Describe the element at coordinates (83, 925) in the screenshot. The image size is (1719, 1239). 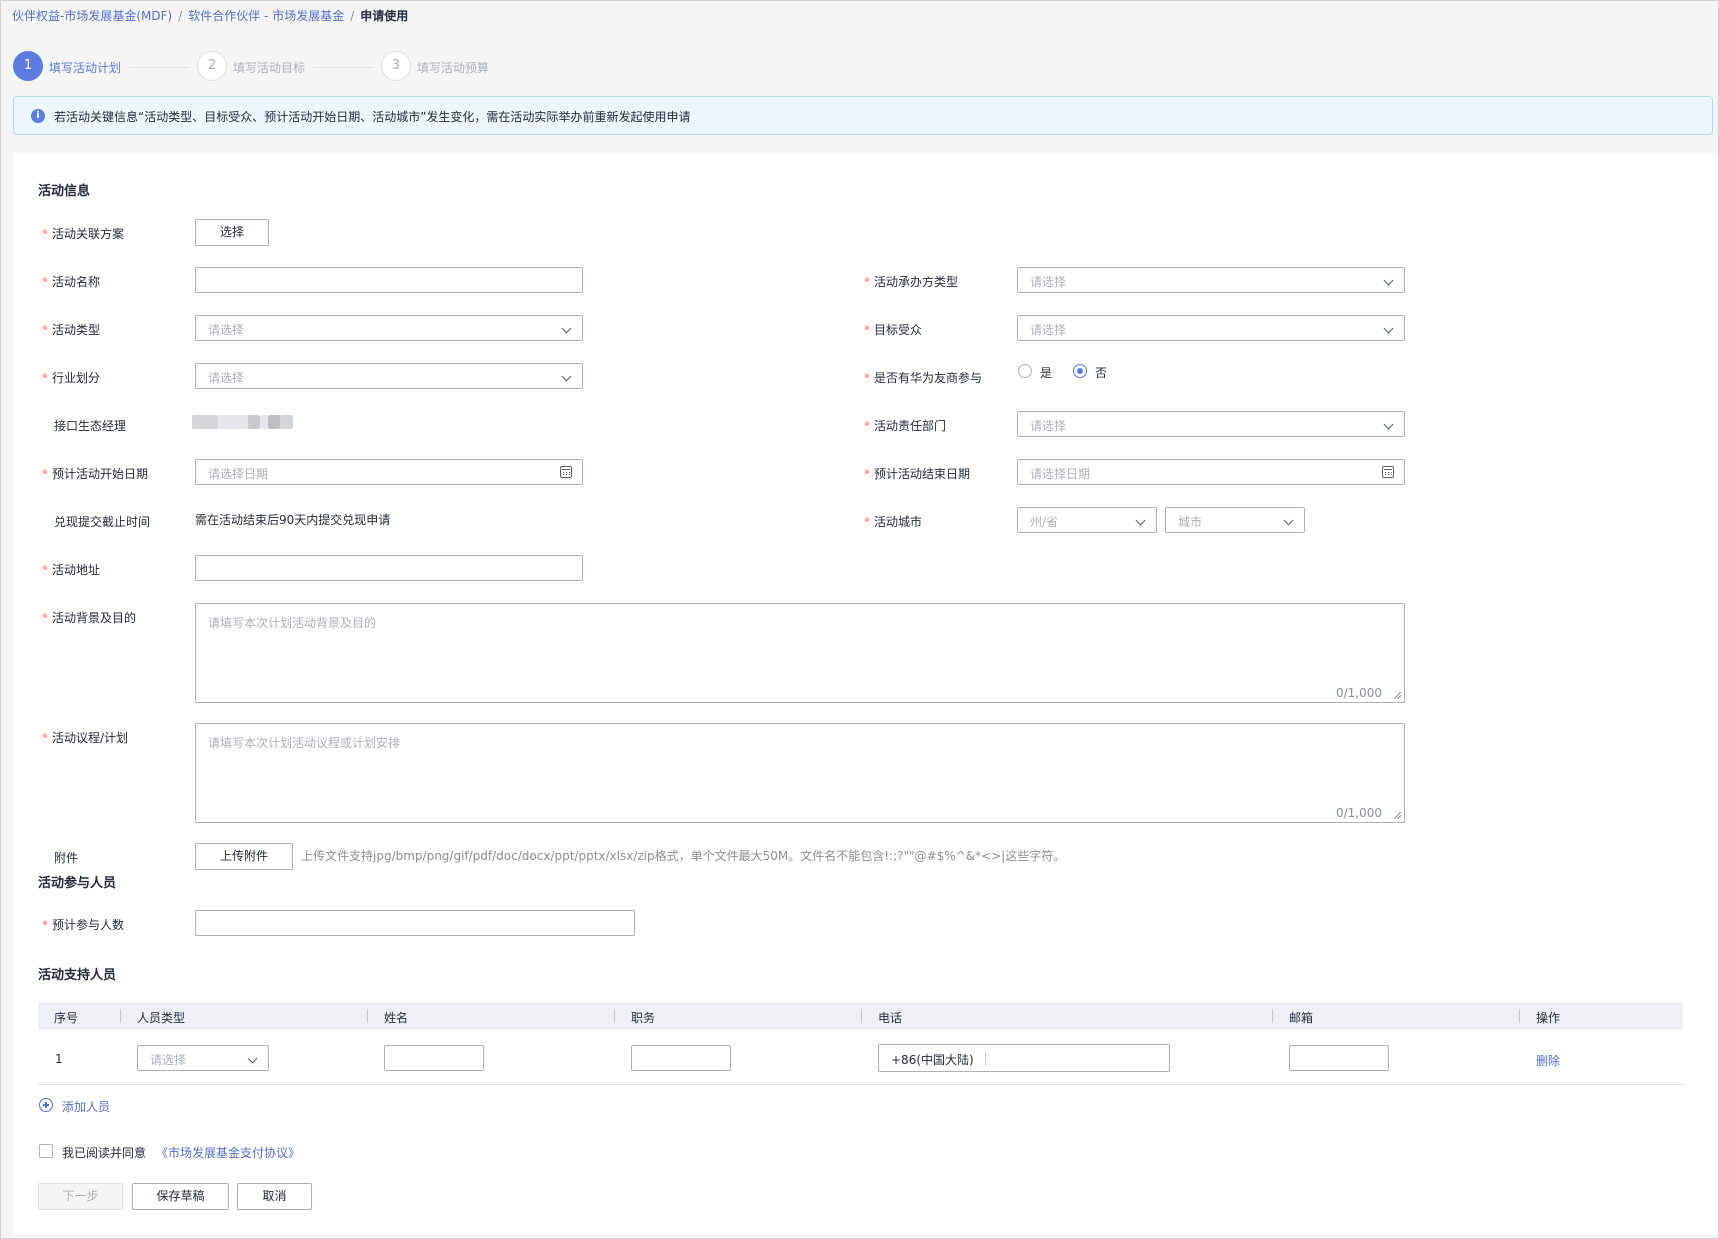
I see `label-expected-count: * 预计参与人数` at that location.